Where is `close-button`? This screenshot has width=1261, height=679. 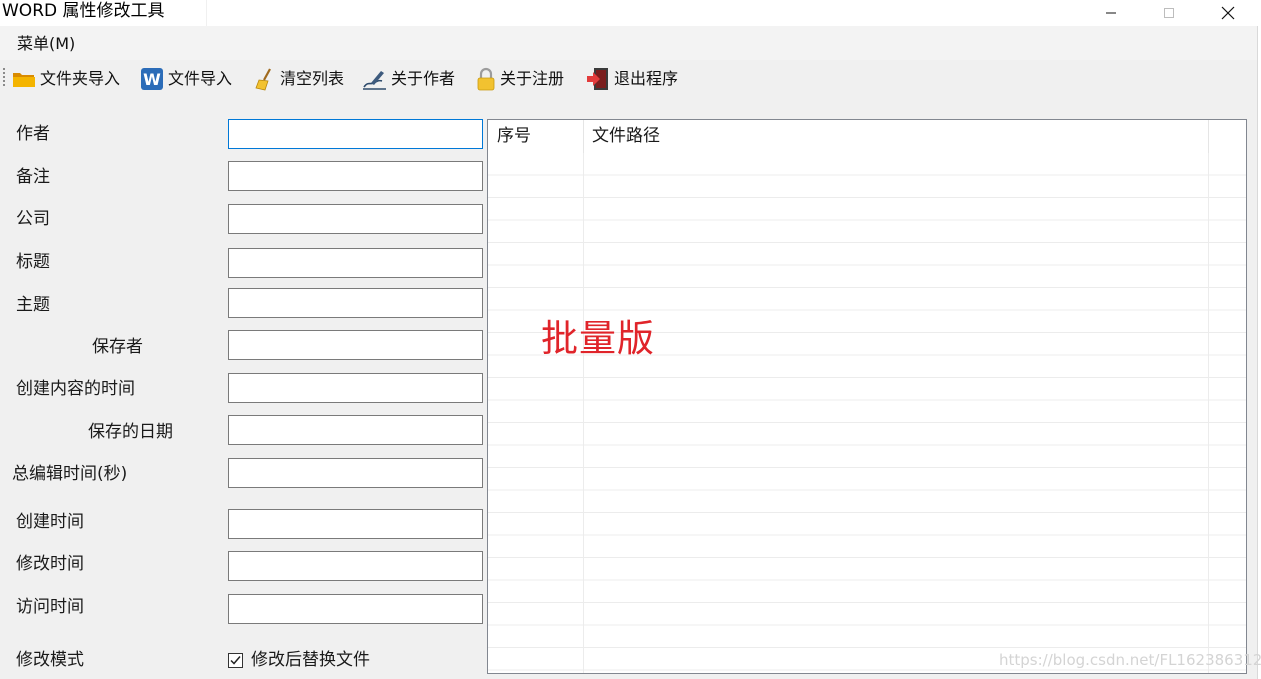 close-button is located at coordinates (1228, 13).